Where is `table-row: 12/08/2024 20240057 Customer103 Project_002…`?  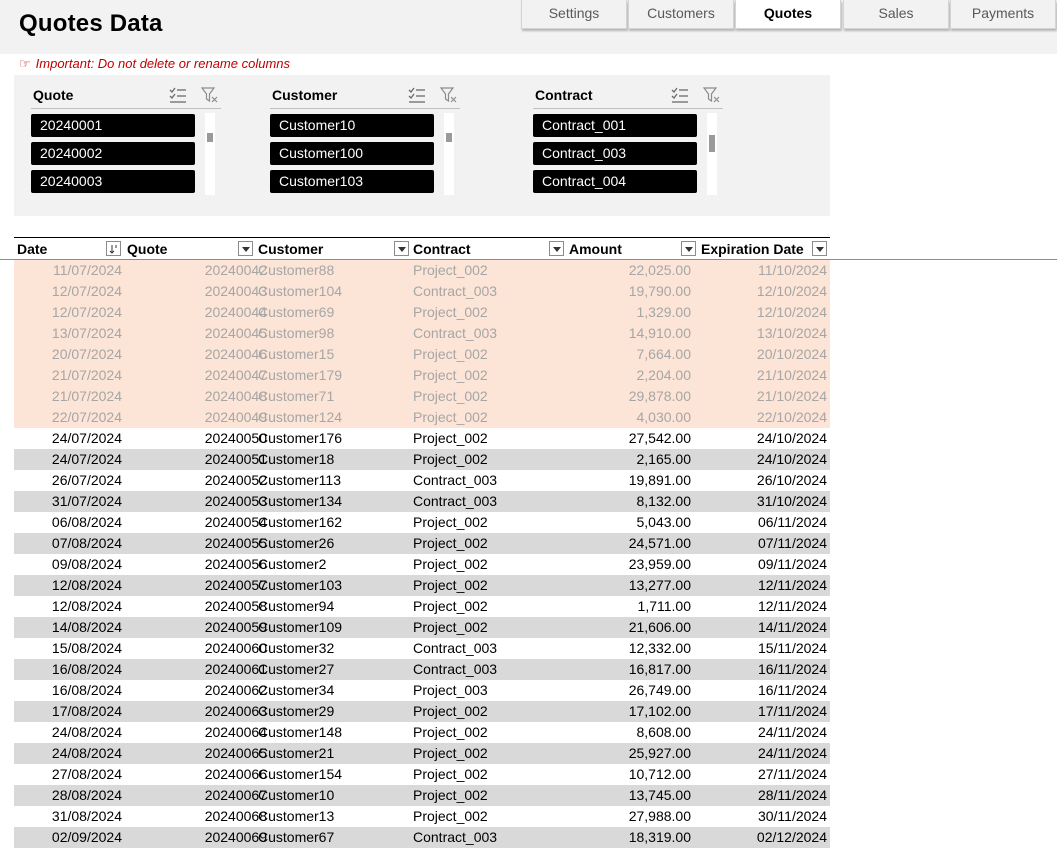 table-row: 12/08/2024 20240057 Customer103 Project_002… is located at coordinates (422, 585).